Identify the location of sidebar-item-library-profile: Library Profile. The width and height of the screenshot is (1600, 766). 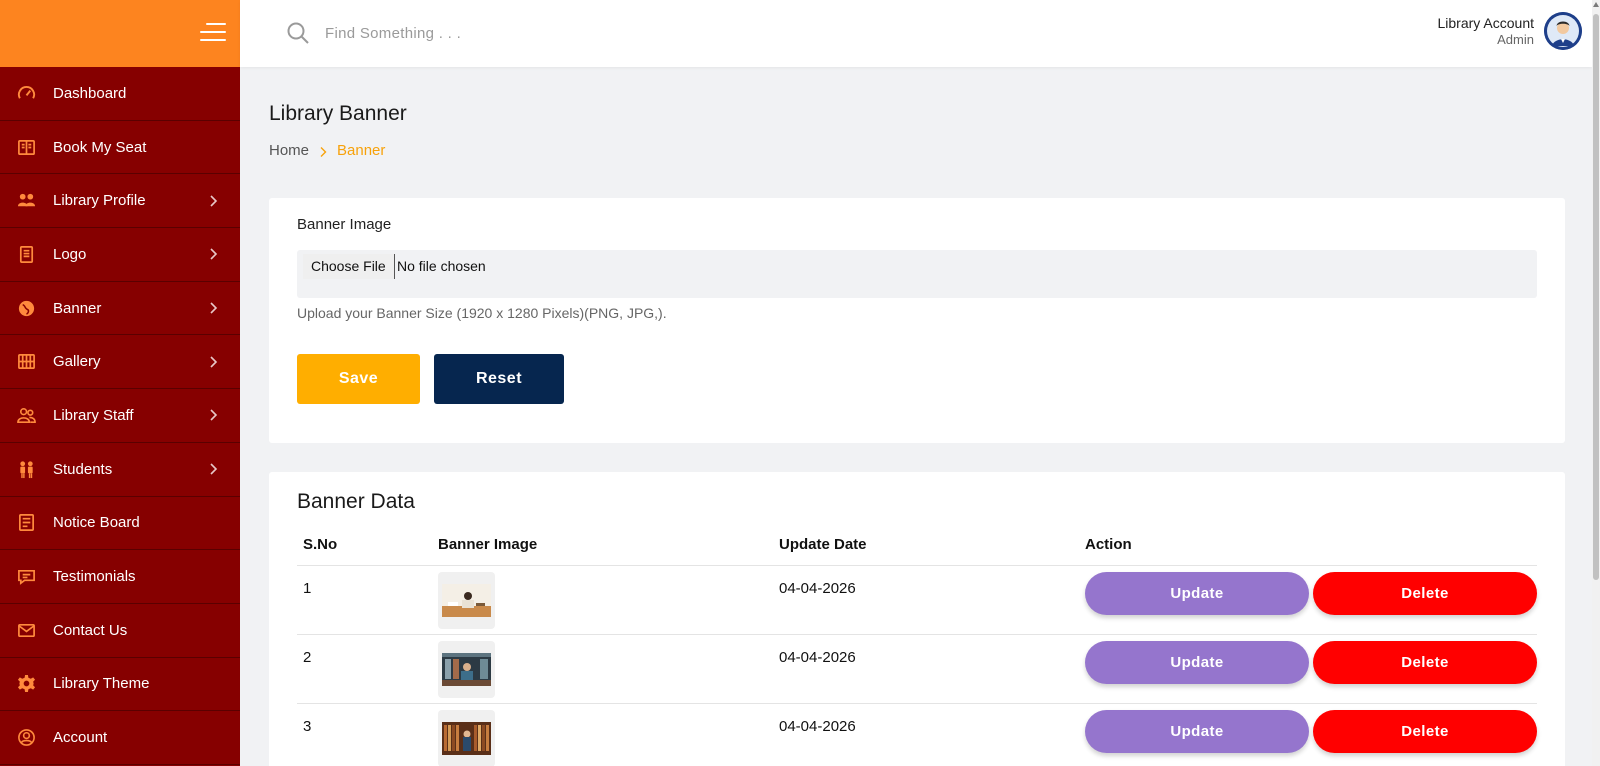
(120, 201).